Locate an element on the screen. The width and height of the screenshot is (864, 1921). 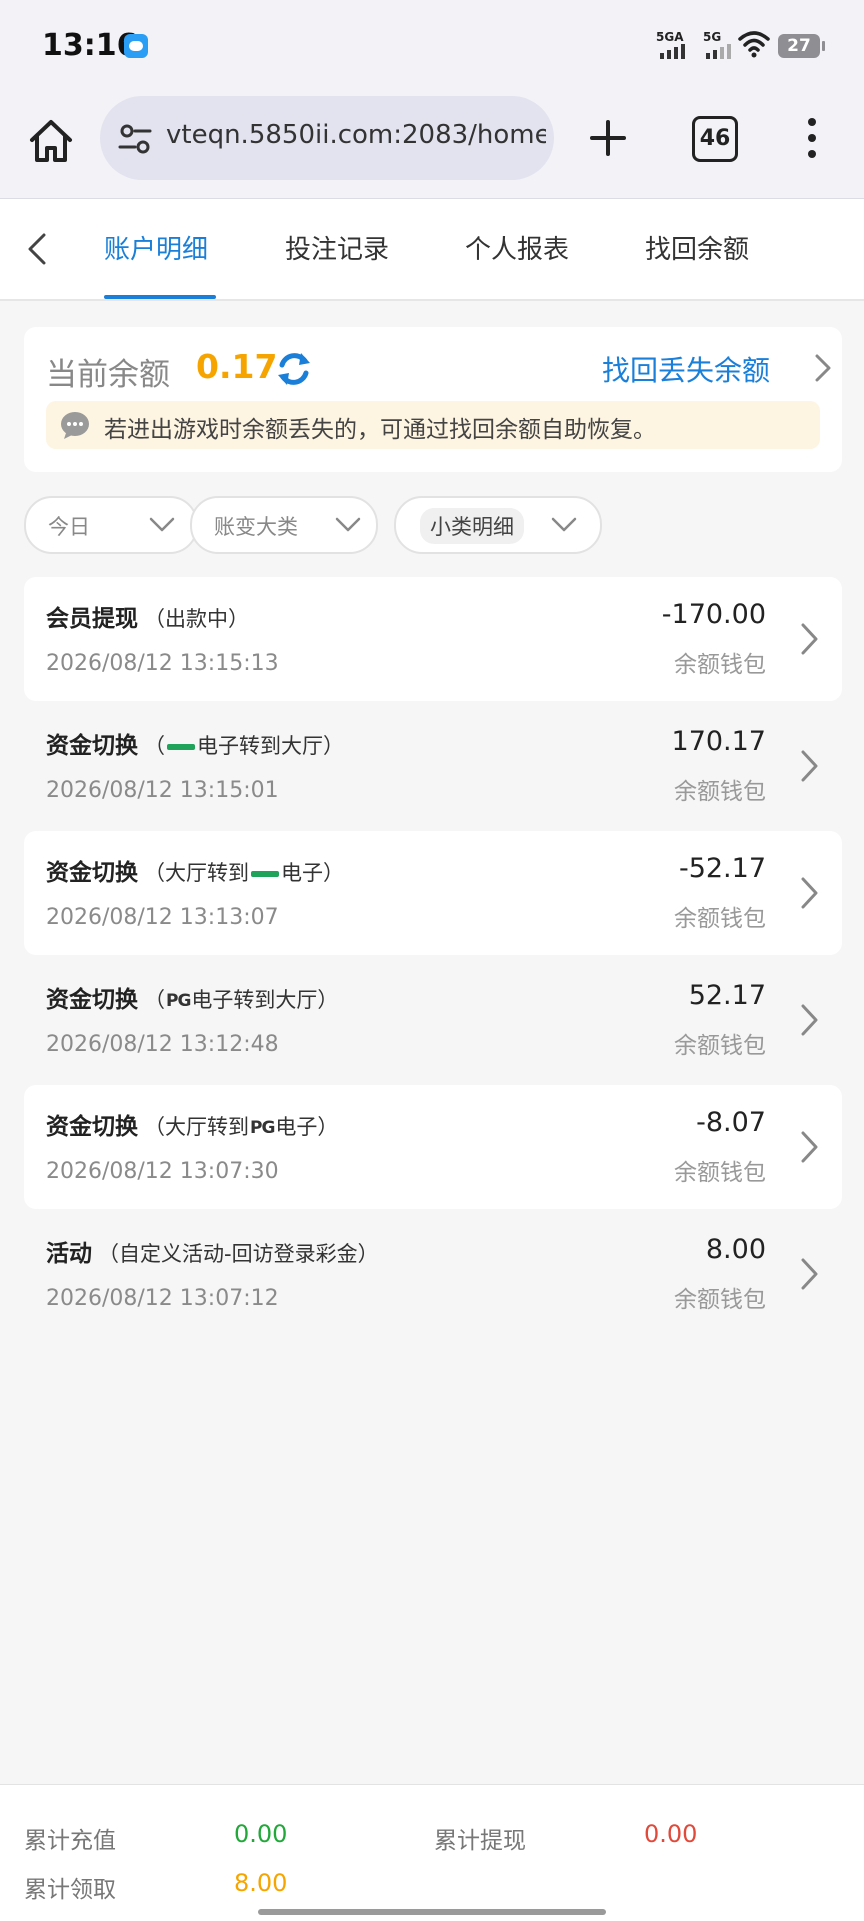
address-bar: vteqn.5850ii.com:2083/home/r is located at coordinates (327, 138).